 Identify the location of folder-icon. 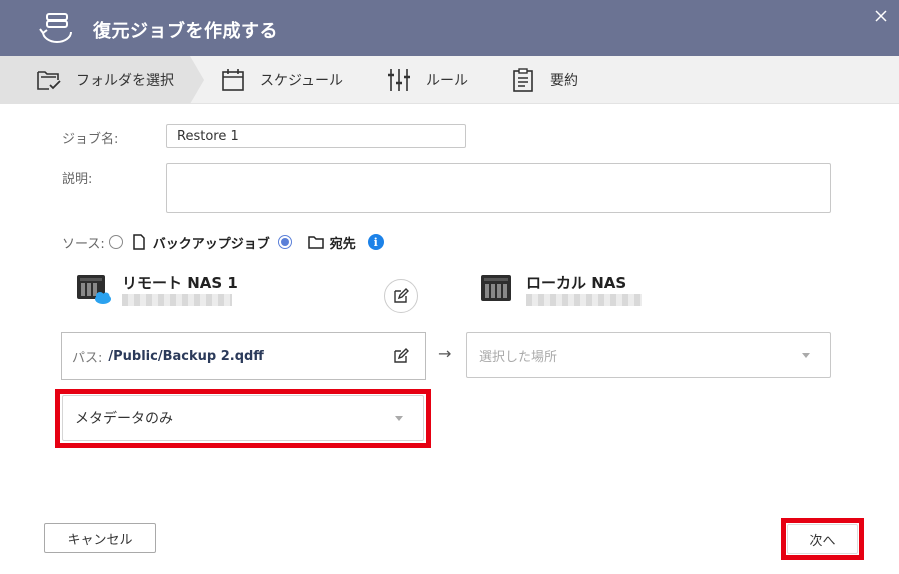
(316, 242).